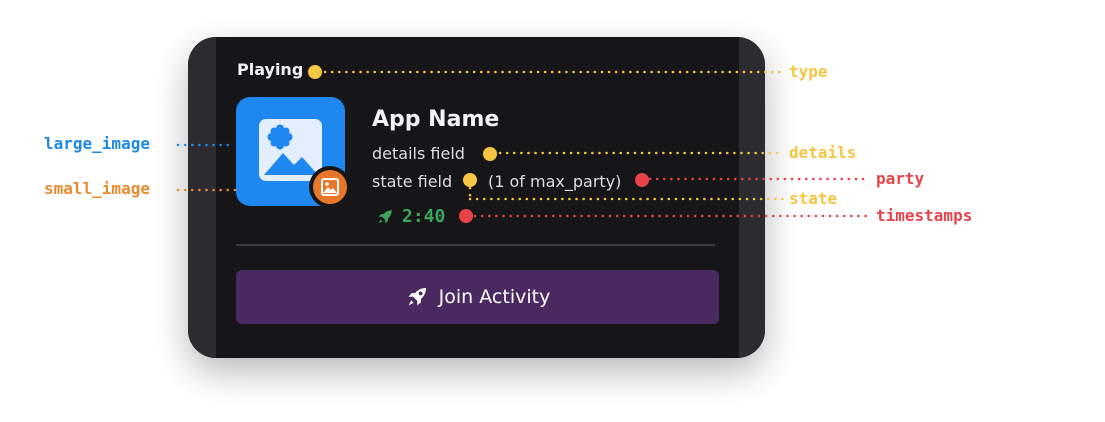  What do you see at coordinates (823, 152) in the screenshot?
I see `annotation-details: details` at bounding box center [823, 152].